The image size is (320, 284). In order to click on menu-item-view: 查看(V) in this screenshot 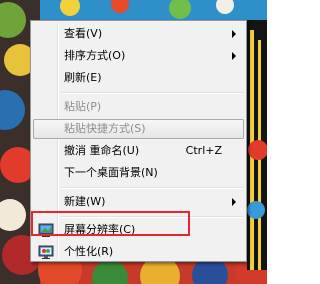, I will do `click(138, 34)`.